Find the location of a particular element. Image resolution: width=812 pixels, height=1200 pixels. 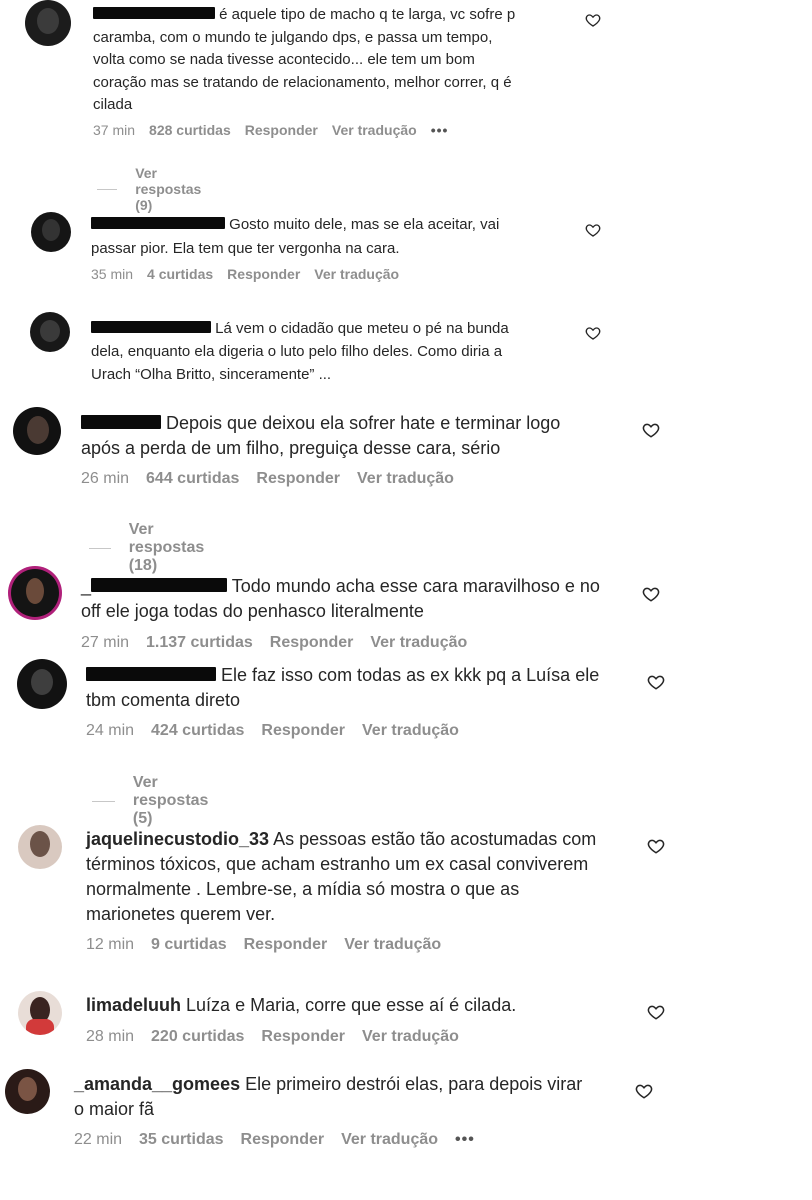

likes-count: 220 curtidas is located at coordinates (197, 1037).